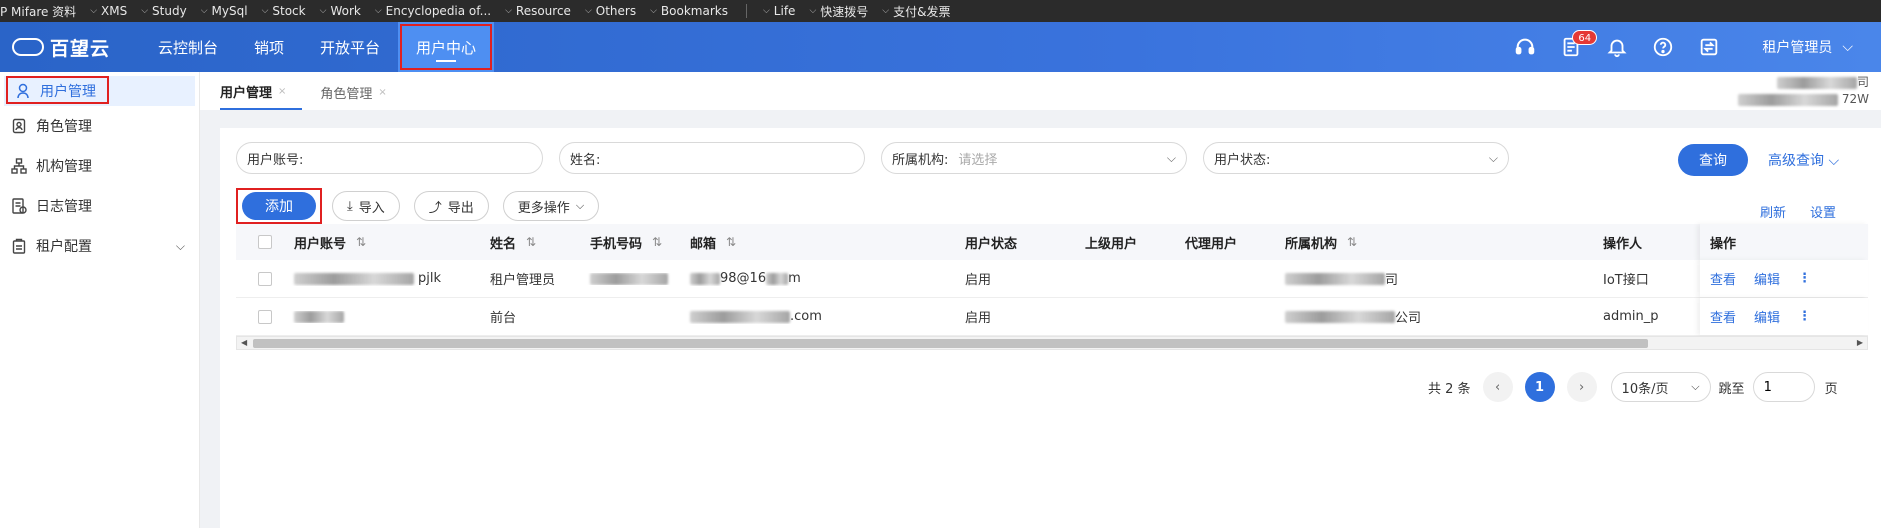  Describe the element at coordinates (269, 47) in the screenshot. I see `nav-sales: 销项` at that location.